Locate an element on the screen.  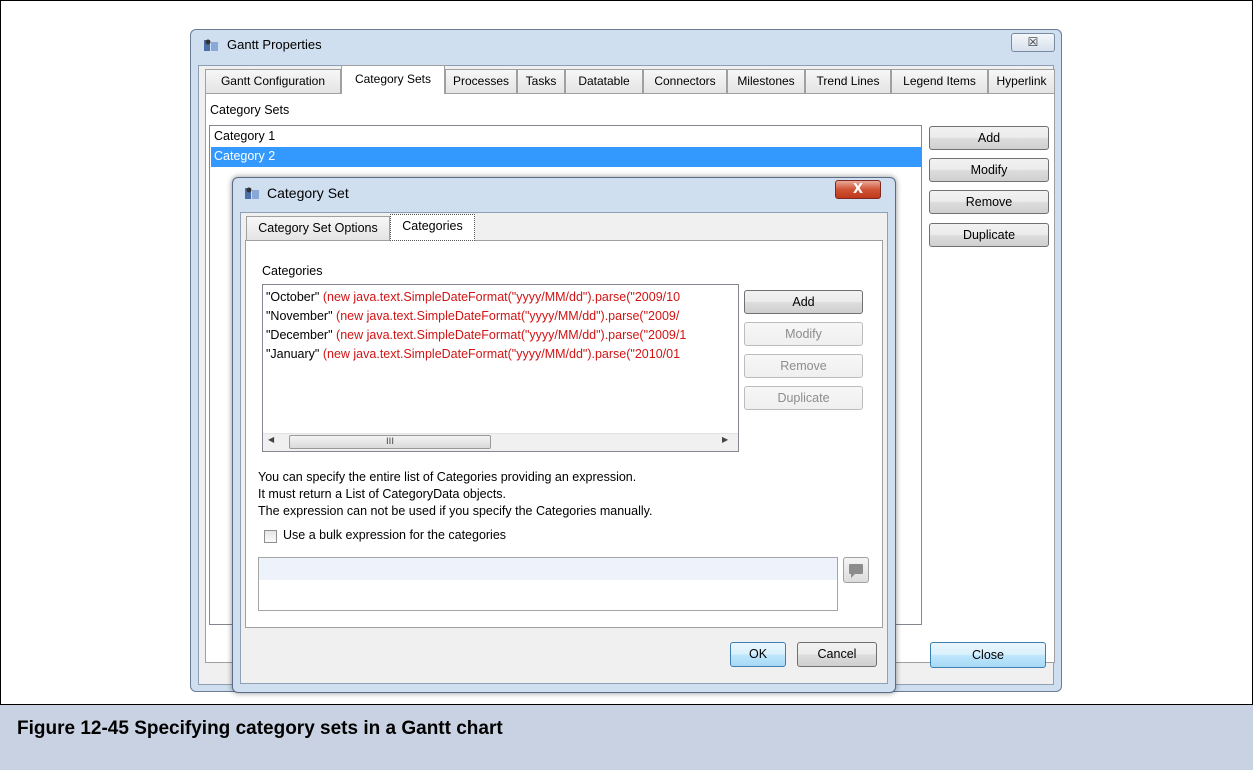
tab-categories: Categories is located at coordinates (432, 227).